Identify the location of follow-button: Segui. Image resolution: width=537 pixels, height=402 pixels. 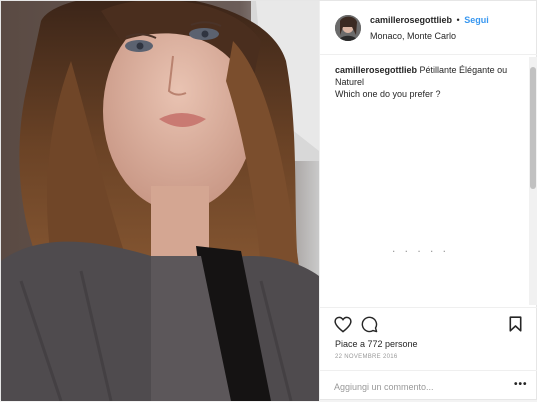
(476, 20).